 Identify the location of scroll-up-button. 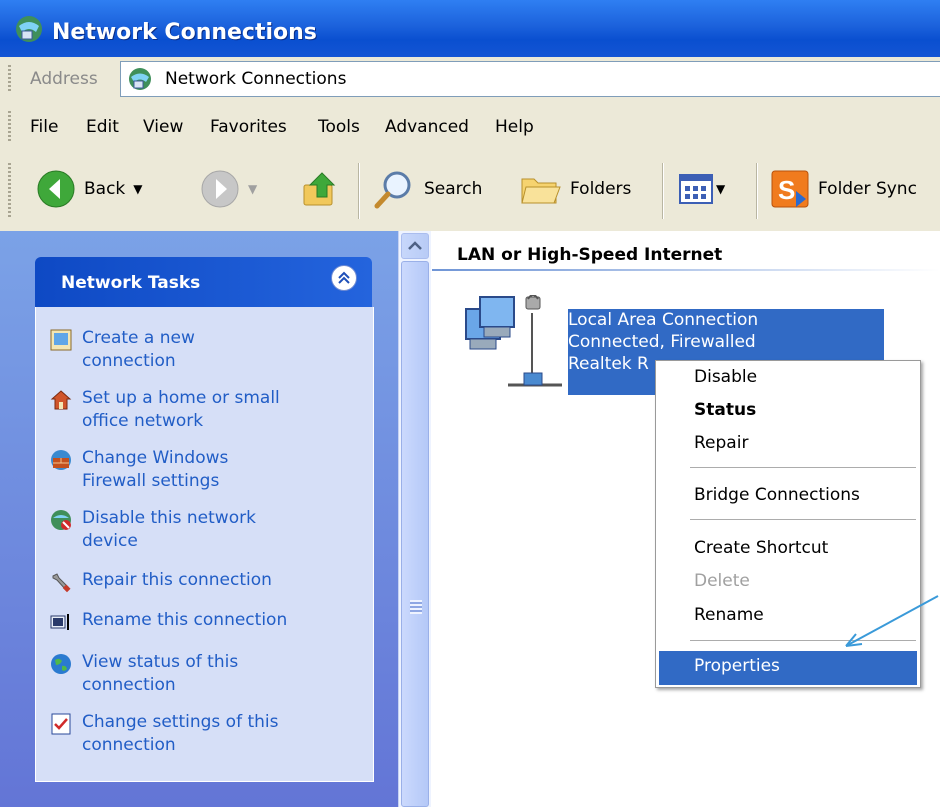
(415, 246).